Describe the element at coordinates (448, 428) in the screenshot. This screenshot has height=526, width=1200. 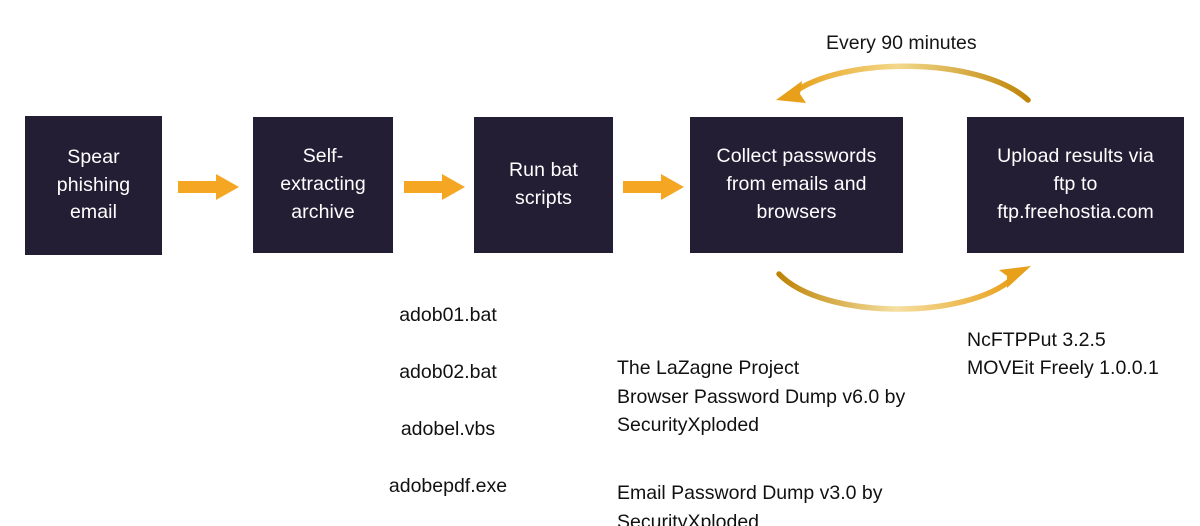
I see `list-item: adobel.vbs` at that location.